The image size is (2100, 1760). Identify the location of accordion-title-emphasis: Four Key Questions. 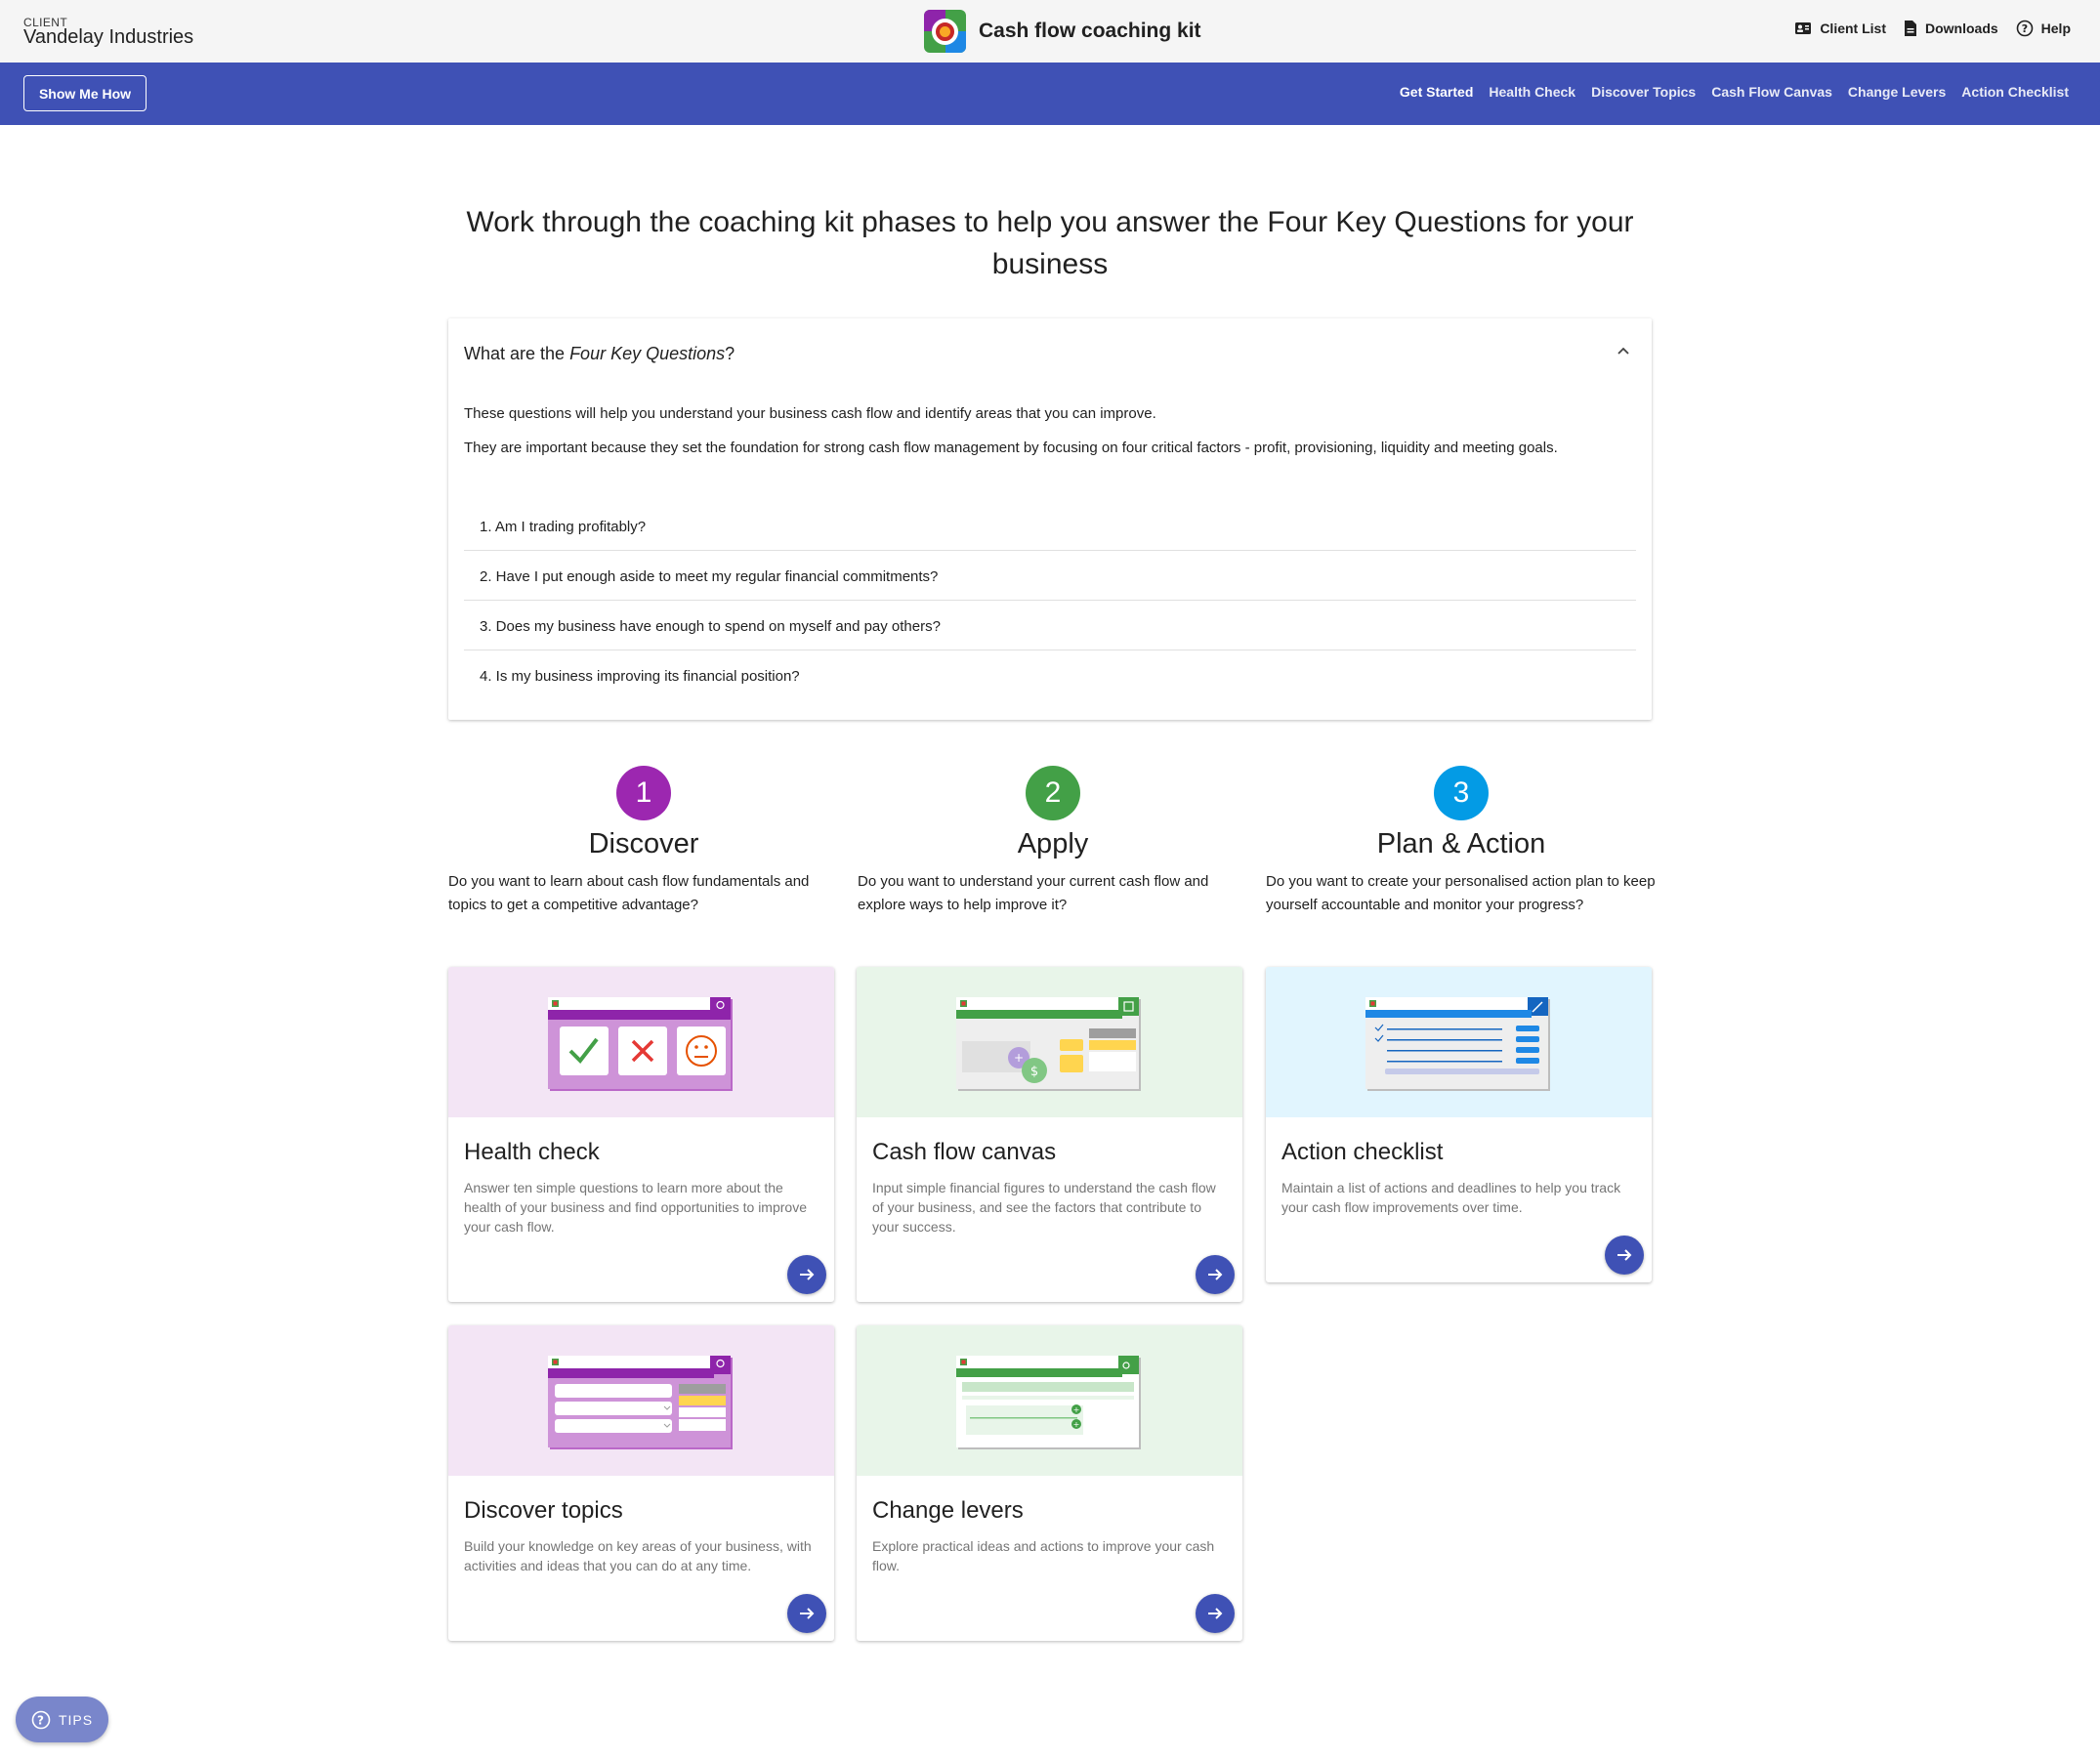
(647, 353).